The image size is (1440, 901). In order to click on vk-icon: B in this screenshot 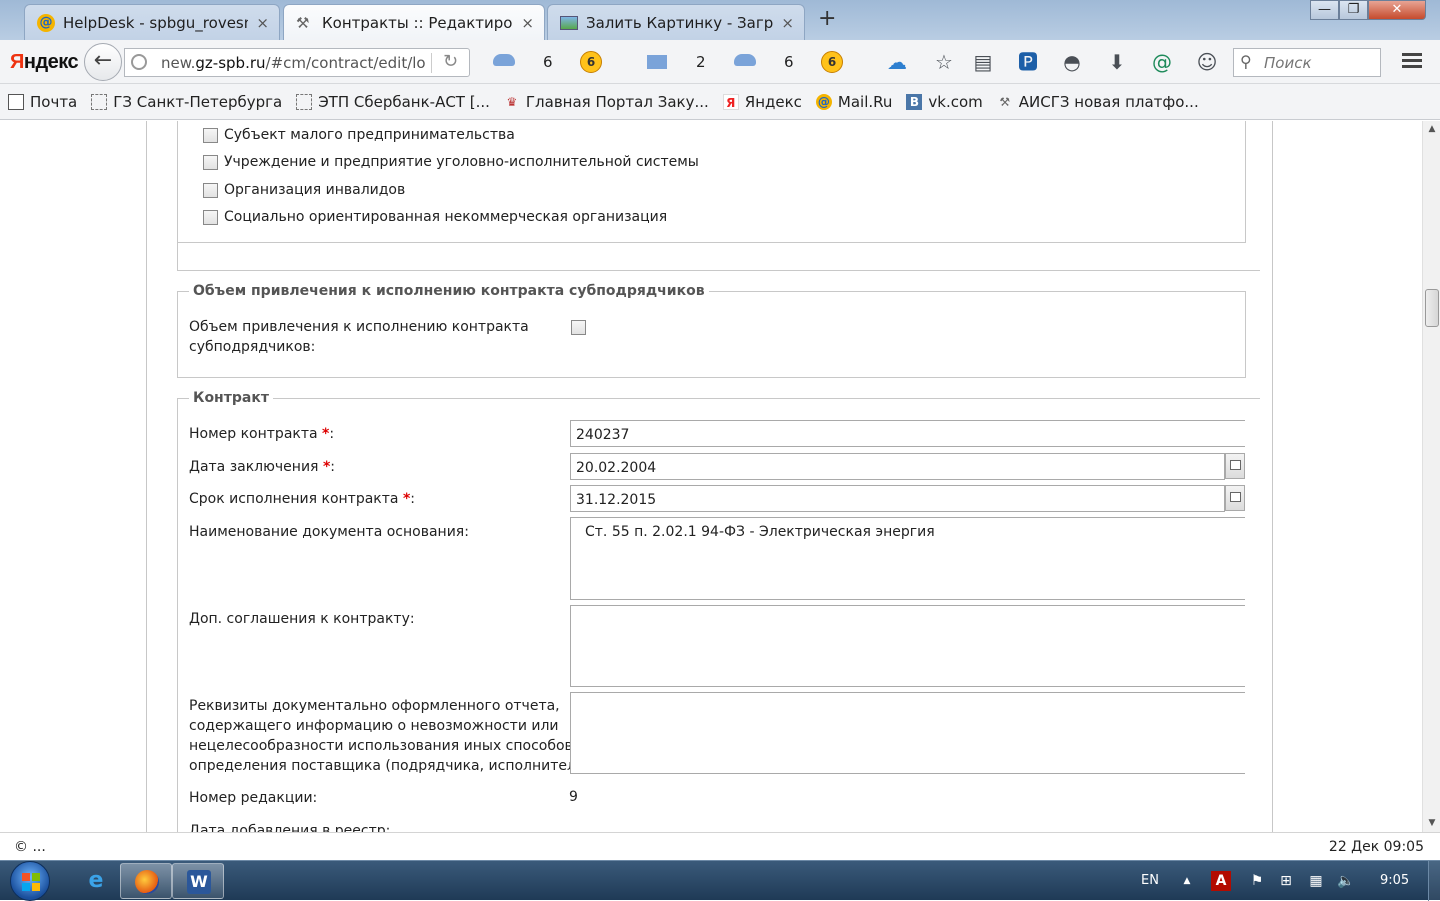, I will do `click(914, 101)`.